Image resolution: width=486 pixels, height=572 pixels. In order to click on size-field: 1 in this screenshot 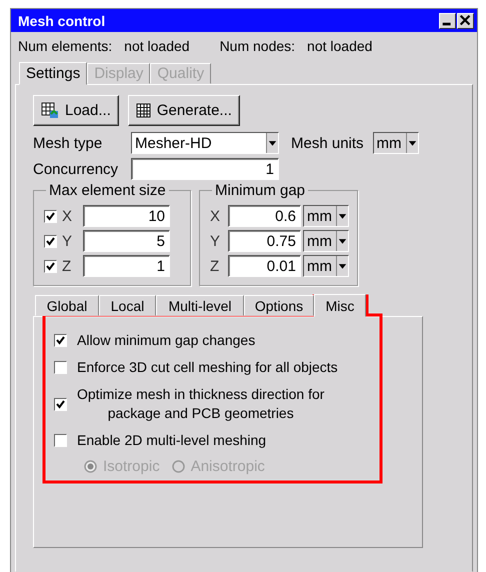, I will do `click(126, 266)`.